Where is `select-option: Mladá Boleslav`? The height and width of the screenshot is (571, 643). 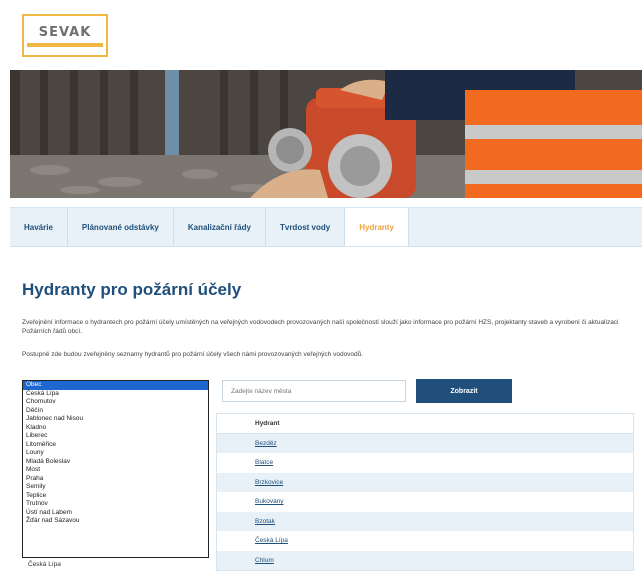
select-option: Mladá Boleslav is located at coordinates (115, 462).